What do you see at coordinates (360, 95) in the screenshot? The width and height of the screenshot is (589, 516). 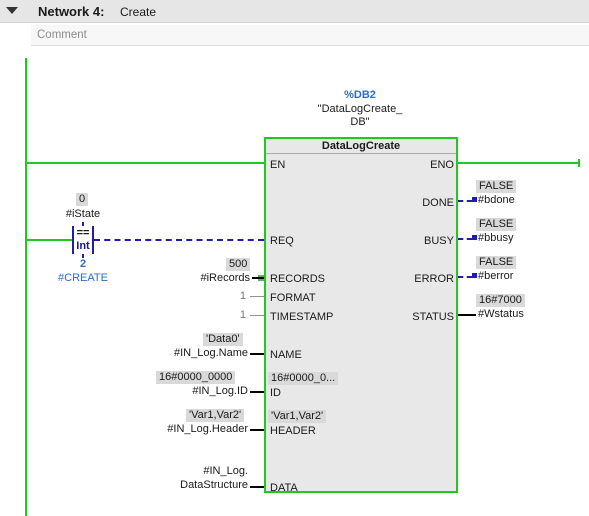 I see `instance-db-number: %DB2` at bounding box center [360, 95].